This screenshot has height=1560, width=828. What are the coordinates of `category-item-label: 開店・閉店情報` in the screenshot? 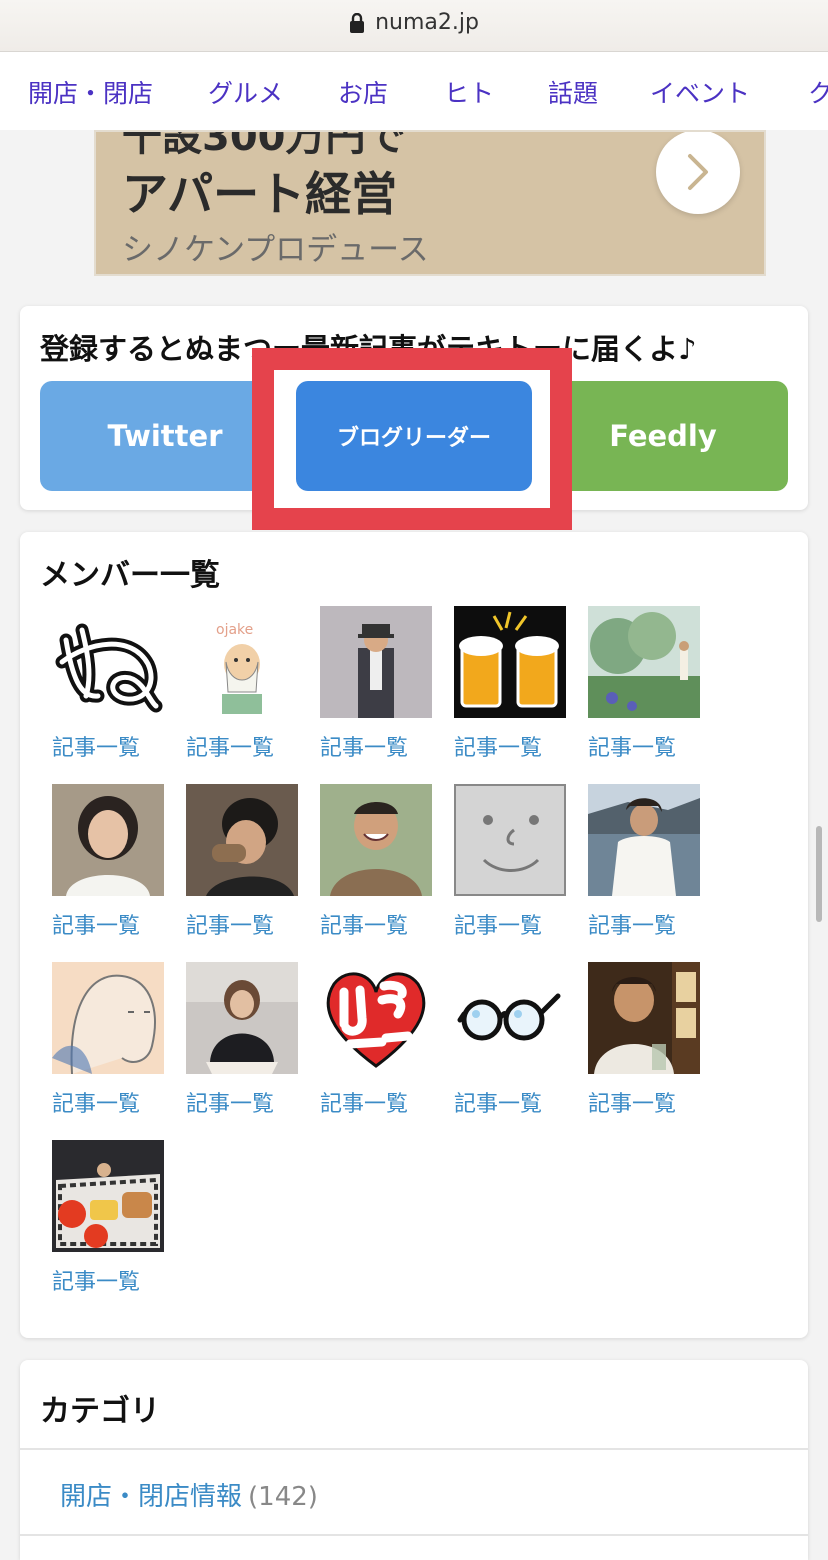 It's located at (151, 1497).